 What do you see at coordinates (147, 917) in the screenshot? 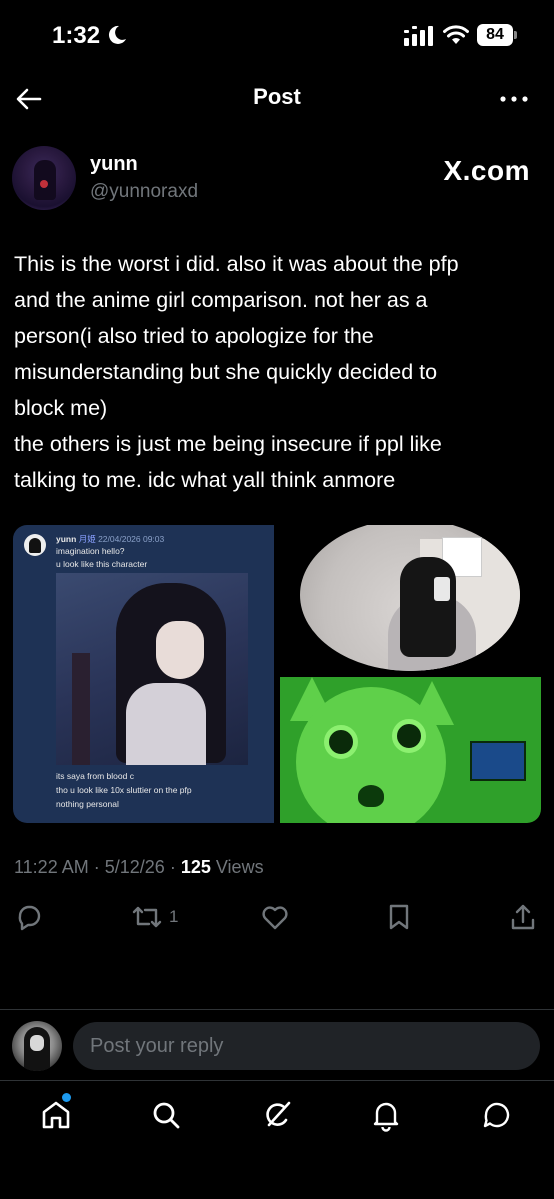
I see `repost-icon` at bounding box center [147, 917].